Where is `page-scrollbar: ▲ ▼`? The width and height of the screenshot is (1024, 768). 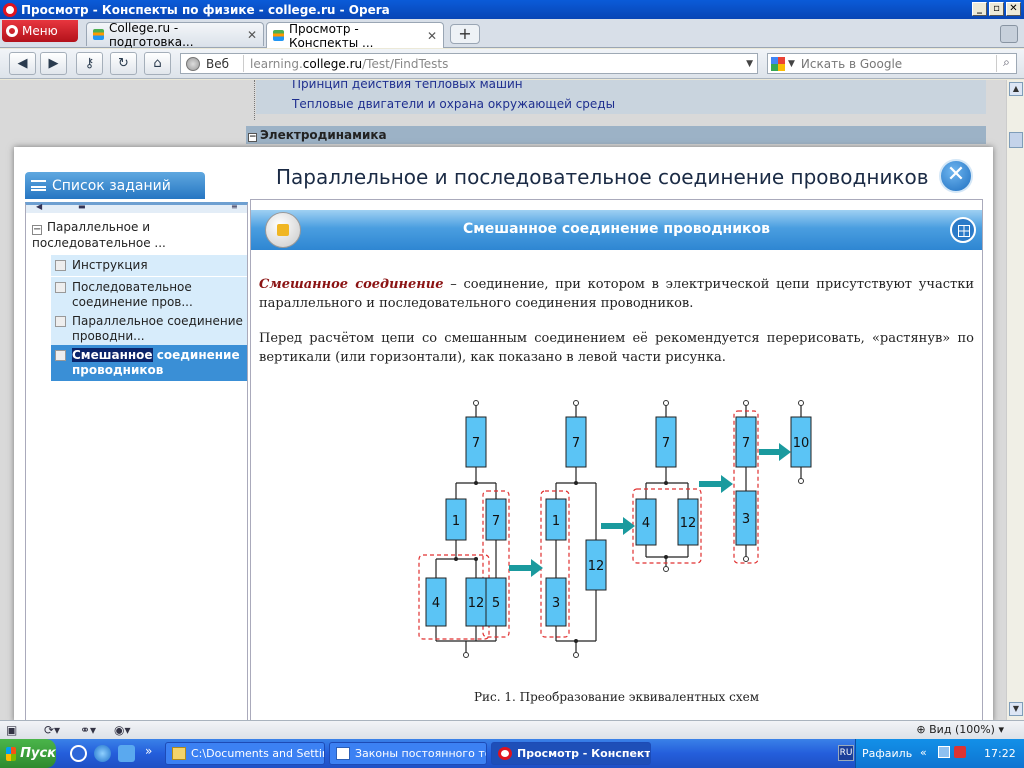 page-scrollbar: ▲ ▼ is located at coordinates (1015, 400).